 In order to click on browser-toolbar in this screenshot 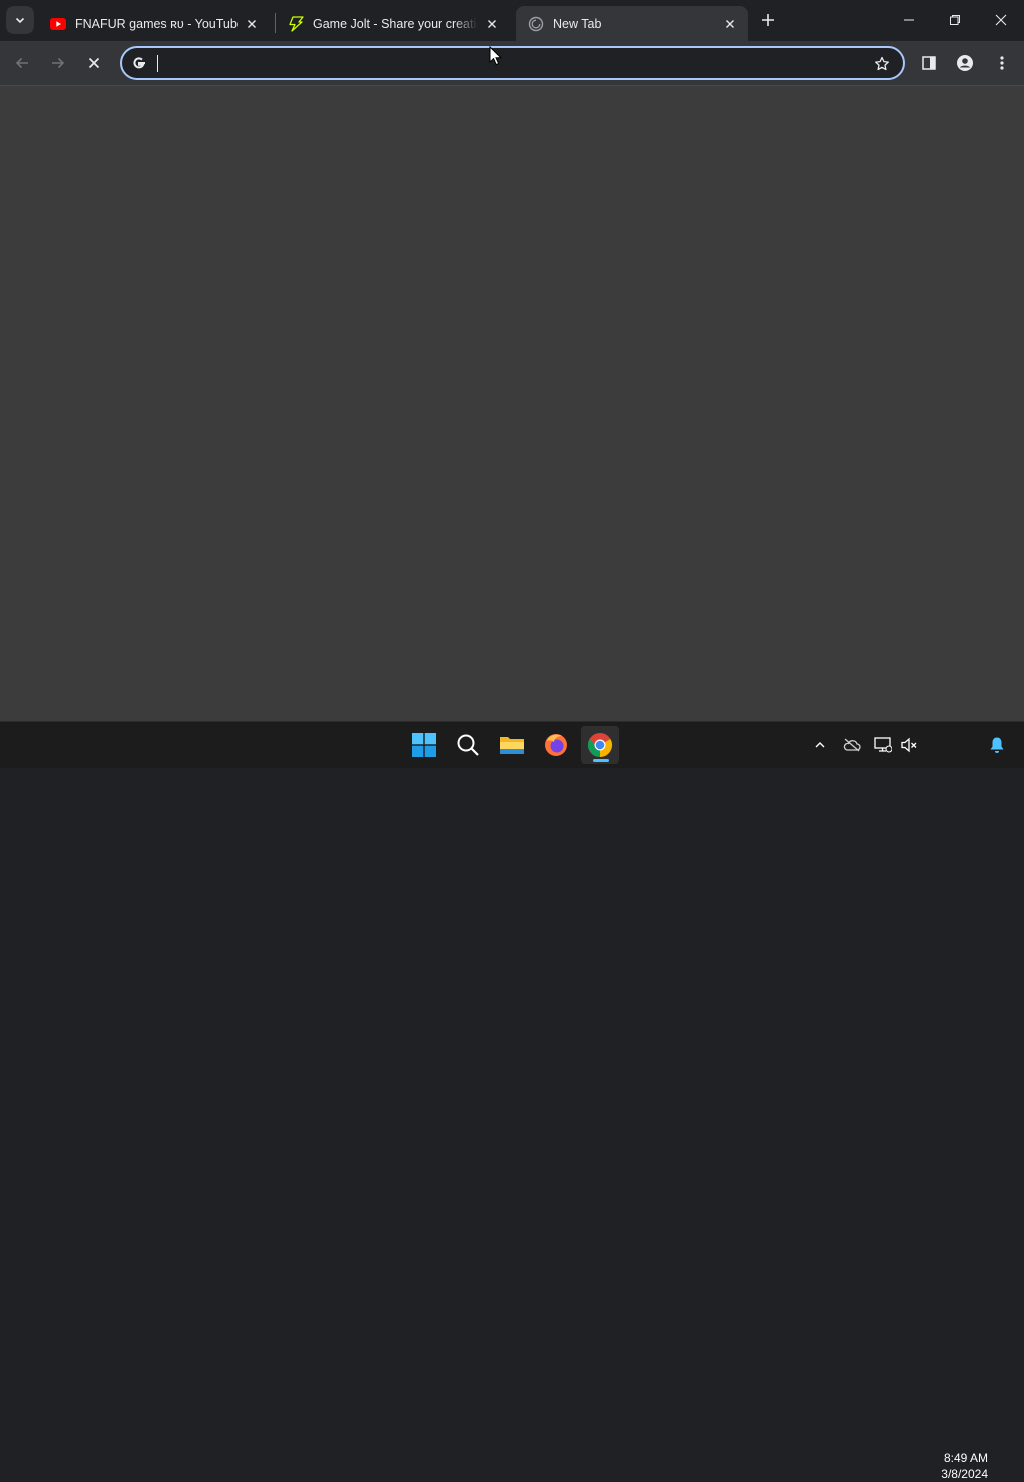, I will do `click(512, 63)`.